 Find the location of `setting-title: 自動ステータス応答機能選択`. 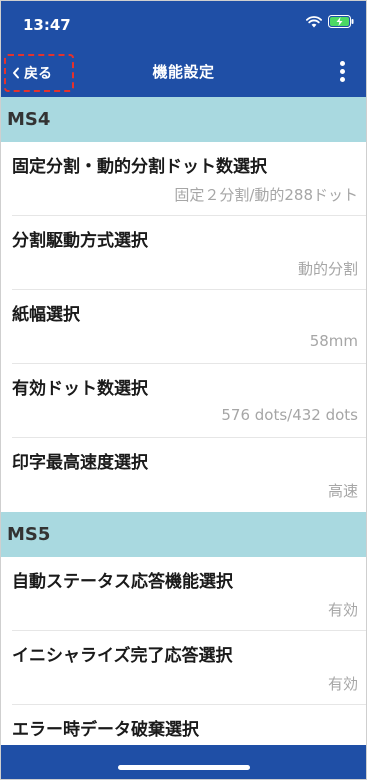

setting-title: 自動ステータス応答機能選択 is located at coordinates (122, 582).